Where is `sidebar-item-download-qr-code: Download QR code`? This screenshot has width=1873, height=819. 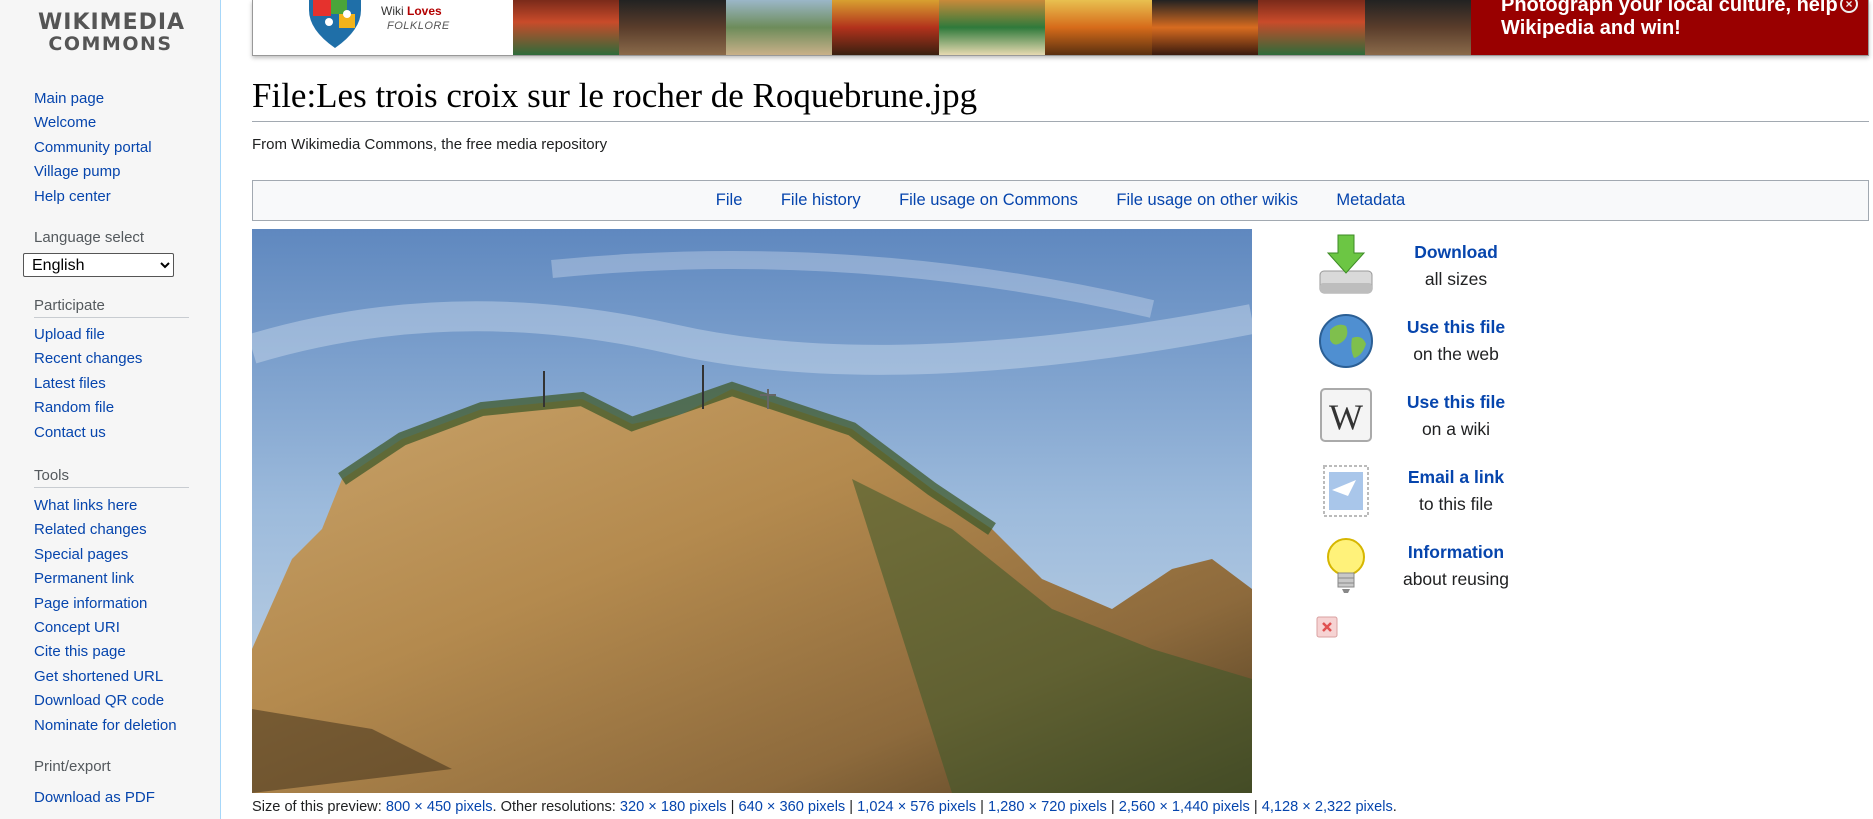 sidebar-item-download-qr-code: Download QR code is located at coordinates (114, 701).